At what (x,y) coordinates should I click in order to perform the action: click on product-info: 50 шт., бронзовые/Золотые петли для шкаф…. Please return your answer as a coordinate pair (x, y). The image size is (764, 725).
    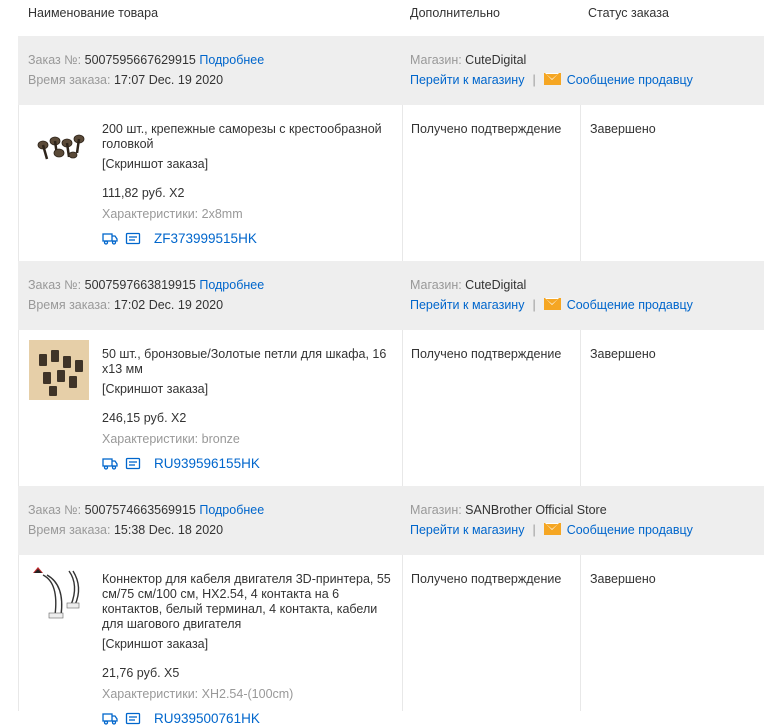
    Looking at the image, I should click on (247, 409).